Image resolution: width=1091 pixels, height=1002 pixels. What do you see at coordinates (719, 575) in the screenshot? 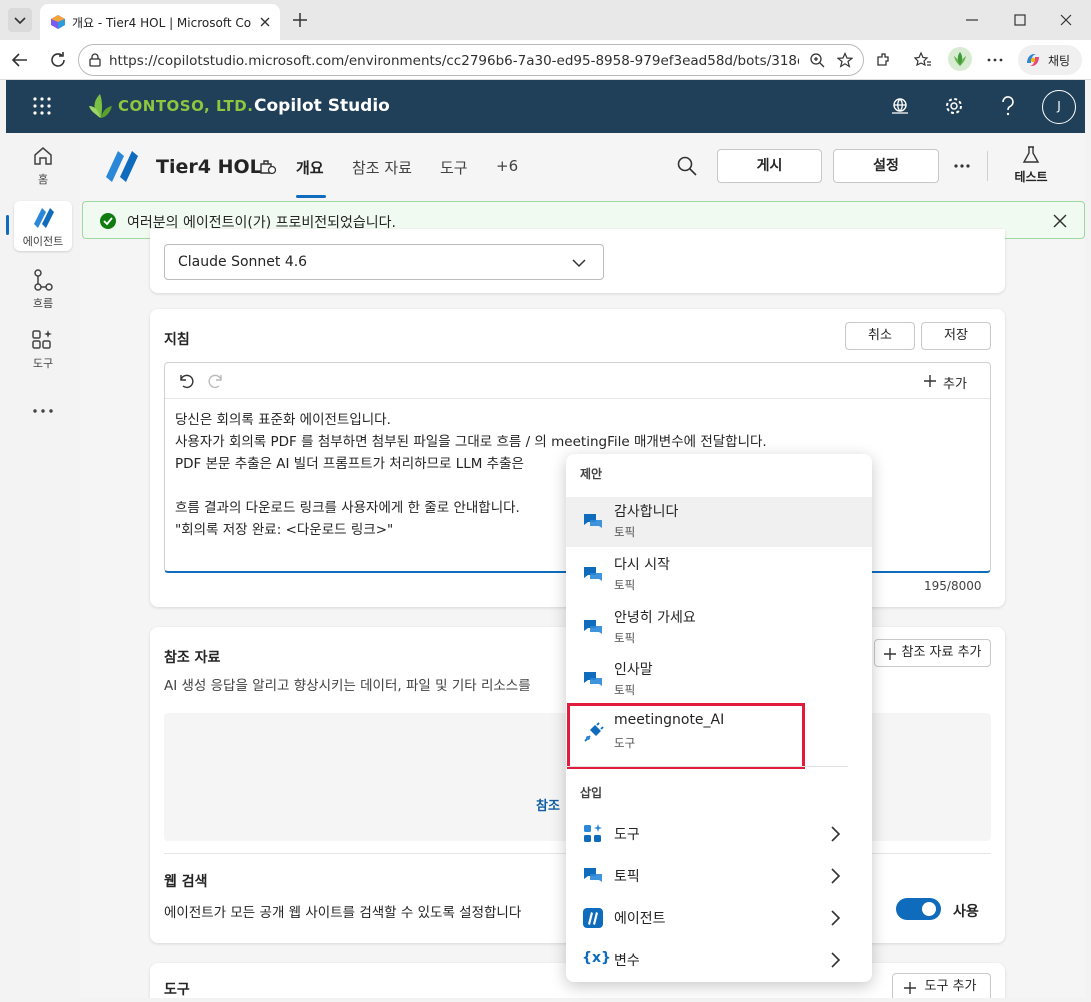
I see `suggestion-item: 다시 시작 토픽` at bounding box center [719, 575].